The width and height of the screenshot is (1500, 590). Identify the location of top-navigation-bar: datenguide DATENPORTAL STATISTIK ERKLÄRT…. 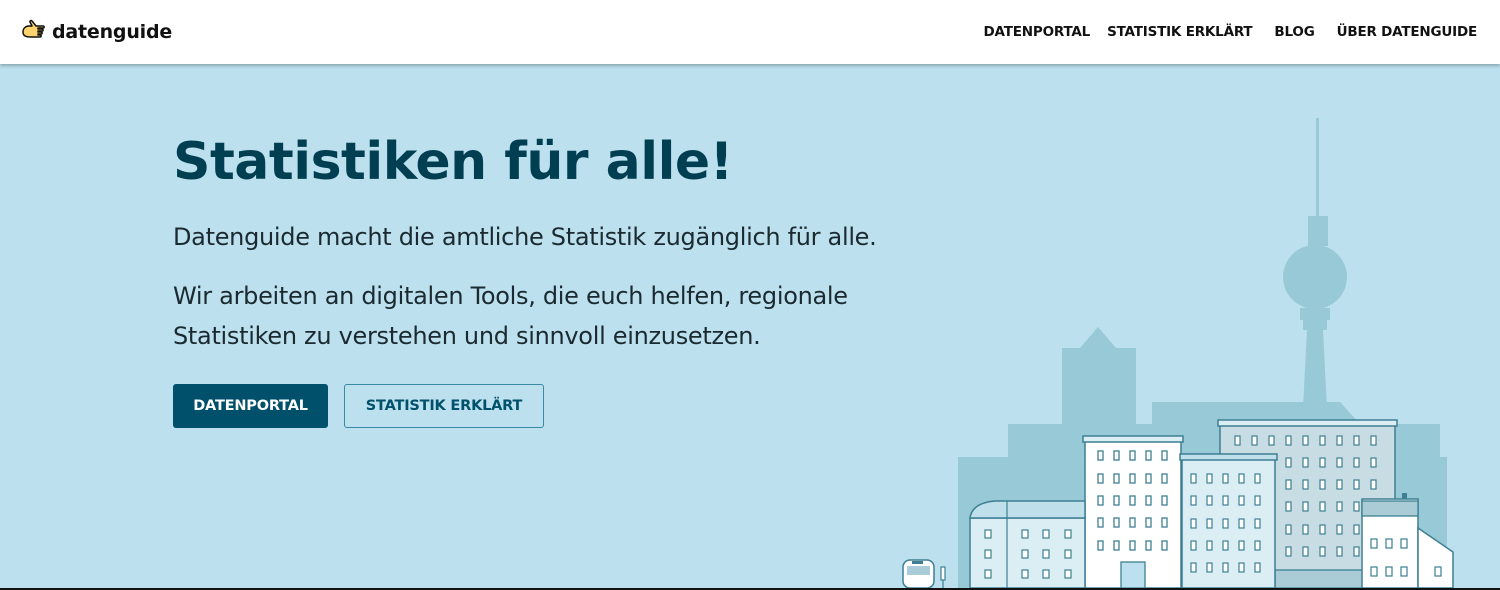
(750, 32).